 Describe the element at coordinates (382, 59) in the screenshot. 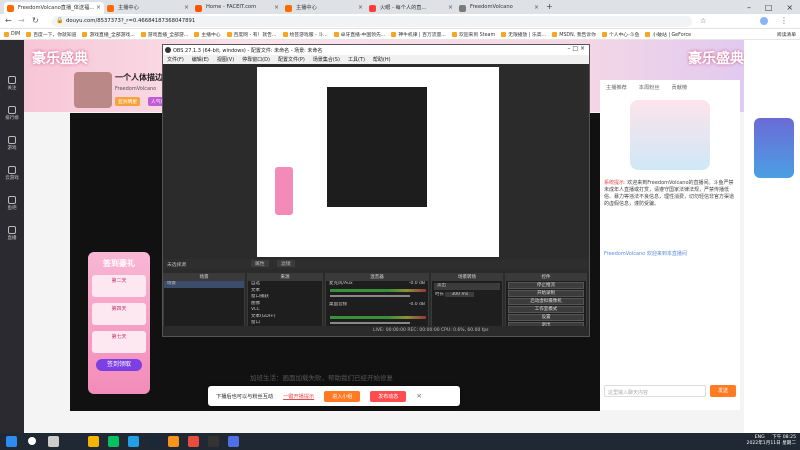

I see `menu-help: 帮助(H)` at that location.